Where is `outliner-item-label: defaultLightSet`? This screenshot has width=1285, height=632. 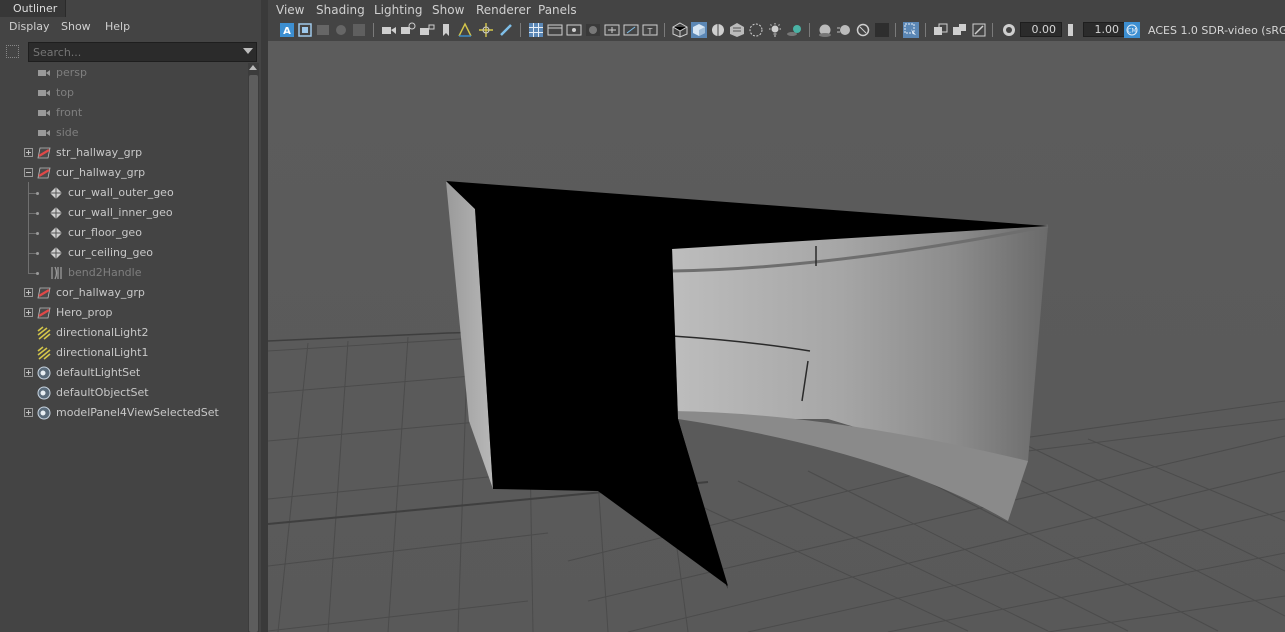 outliner-item-label: defaultLightSet is located at coordinates (98, 372).